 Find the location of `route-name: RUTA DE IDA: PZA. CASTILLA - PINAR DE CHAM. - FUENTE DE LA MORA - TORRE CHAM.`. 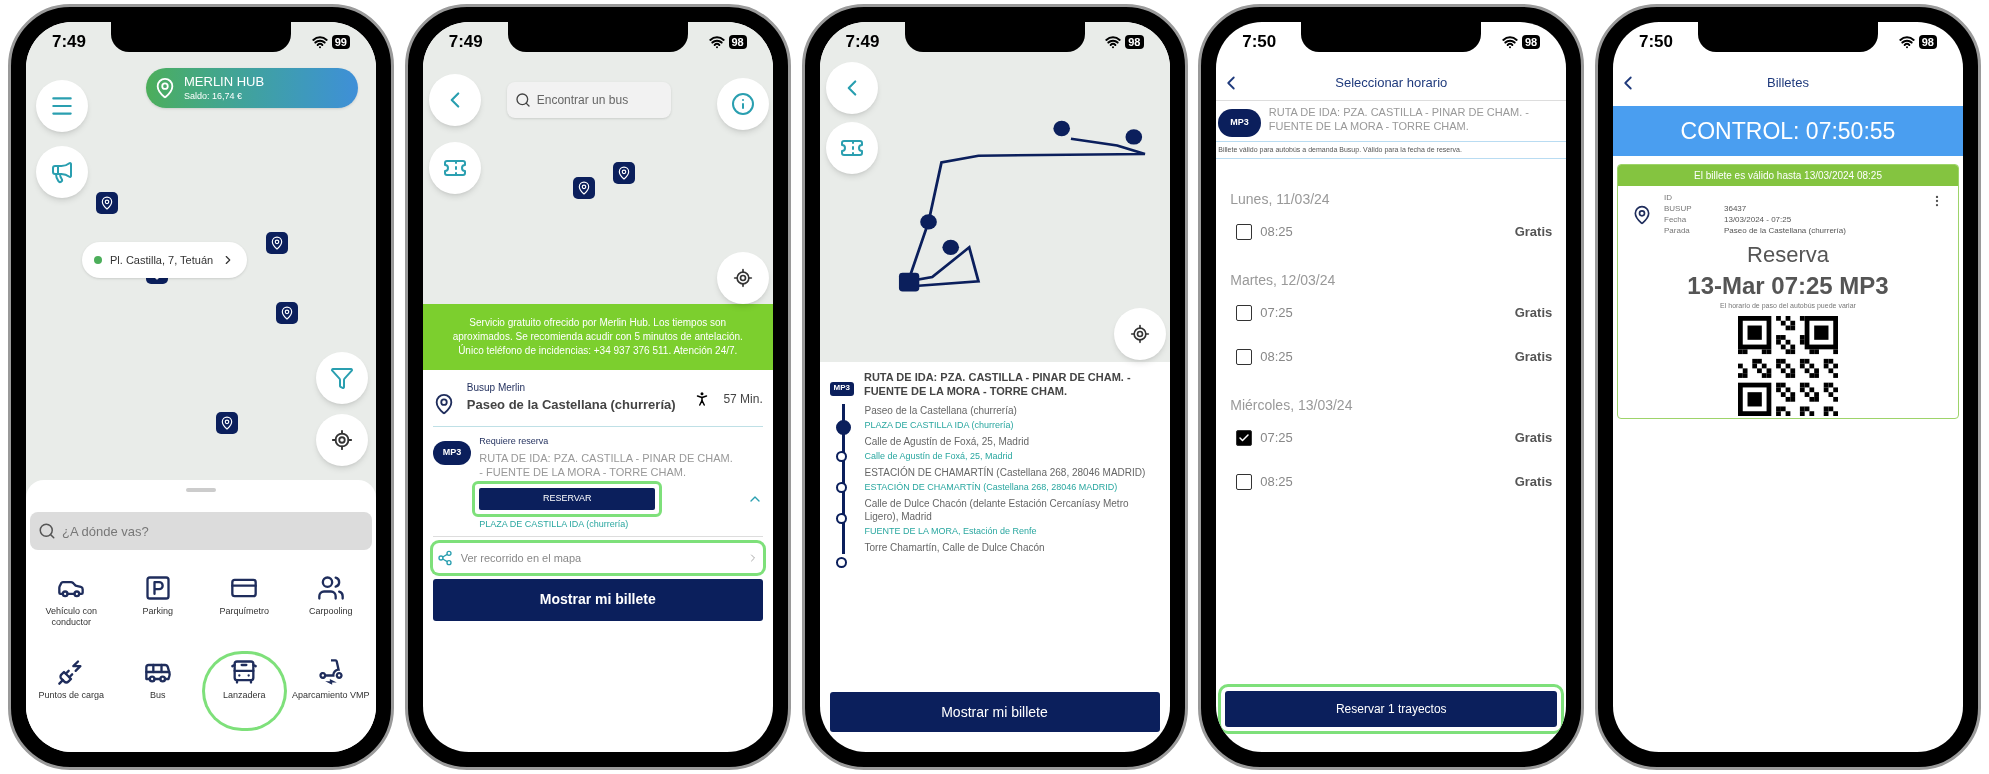

route-name: RUTA DE IDA: PZA. CASTILLA - PINAR DE CHAM. - FUENTE DE LA MORA - TORRE CHAM. is located at coordinates (1399, 119).